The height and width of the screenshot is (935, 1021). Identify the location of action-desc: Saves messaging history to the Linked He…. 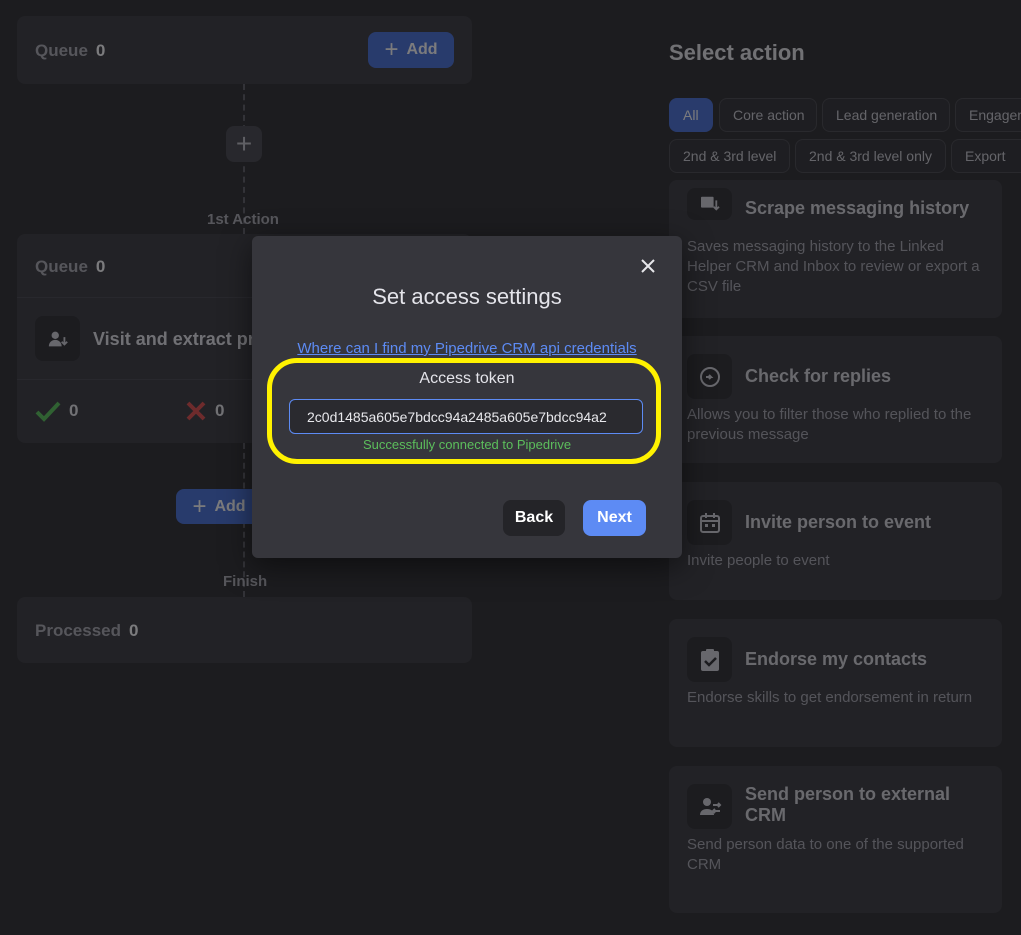
(833, 266).